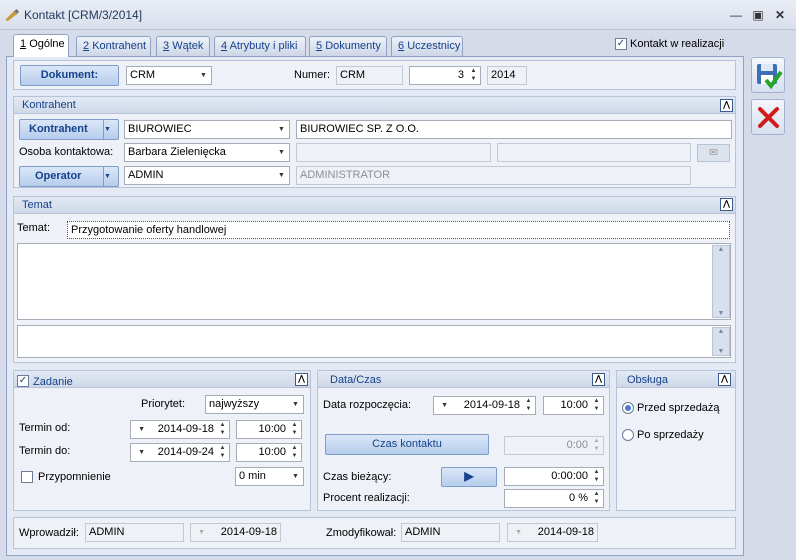  Describe the element at coordinates (83, 15) in the screenshot. I see `window-title: Kontakt [CRM/3/2014]` at that location.